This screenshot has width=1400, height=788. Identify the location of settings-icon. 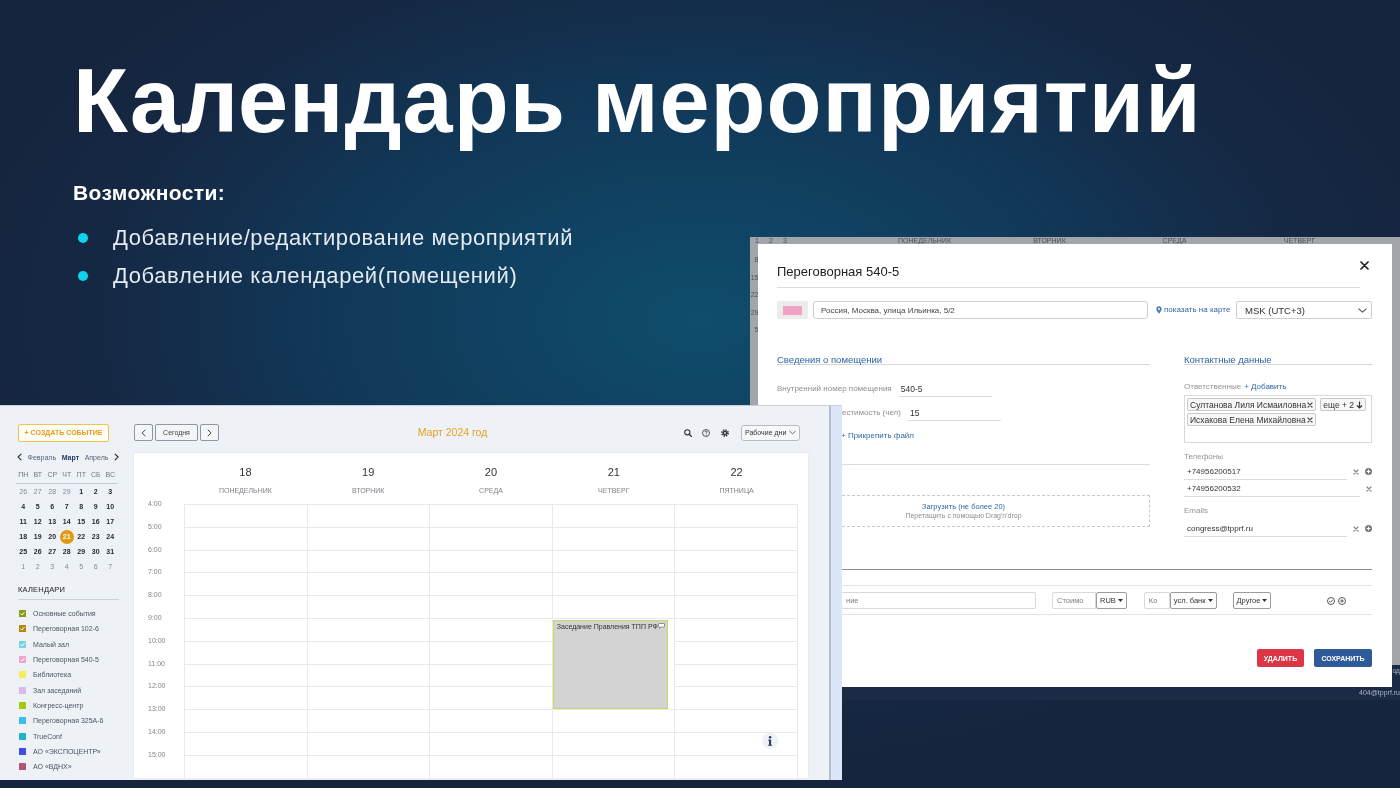
(725, 432).